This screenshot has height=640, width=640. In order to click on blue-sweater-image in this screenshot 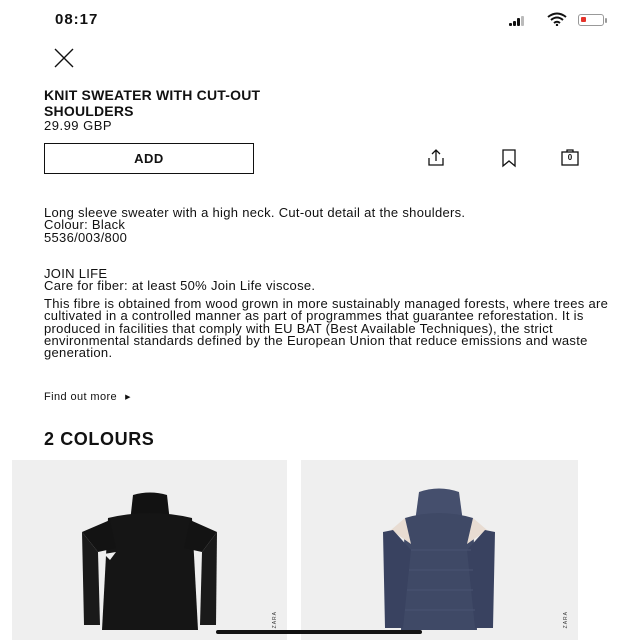, I will do `click(439, 559)`.